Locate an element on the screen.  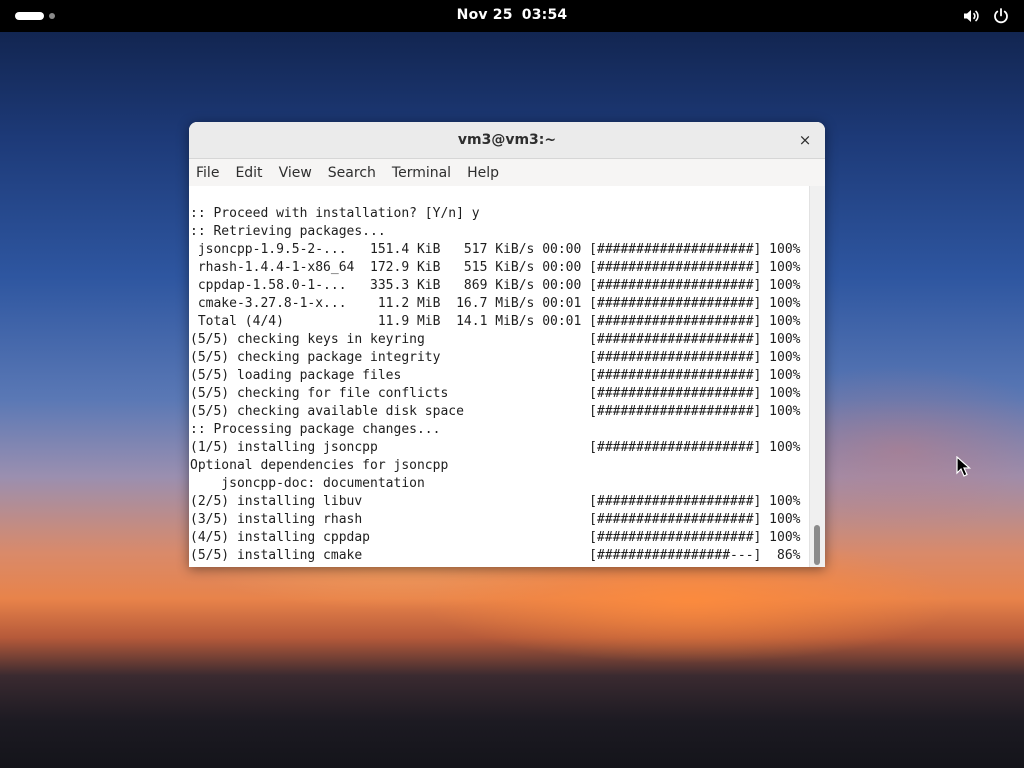
menu-view: View is located at coordinates (299, 173).